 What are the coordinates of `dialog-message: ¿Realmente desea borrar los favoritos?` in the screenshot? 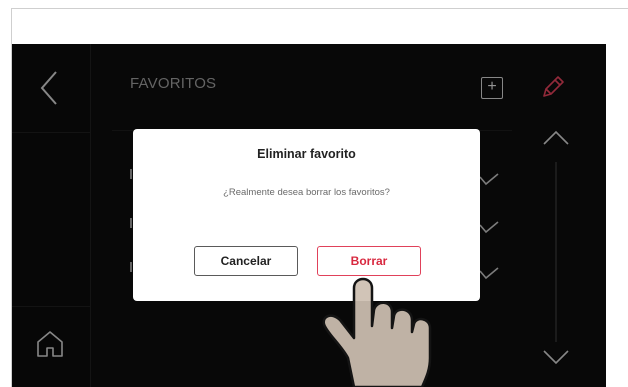 It's located at (306, 192).